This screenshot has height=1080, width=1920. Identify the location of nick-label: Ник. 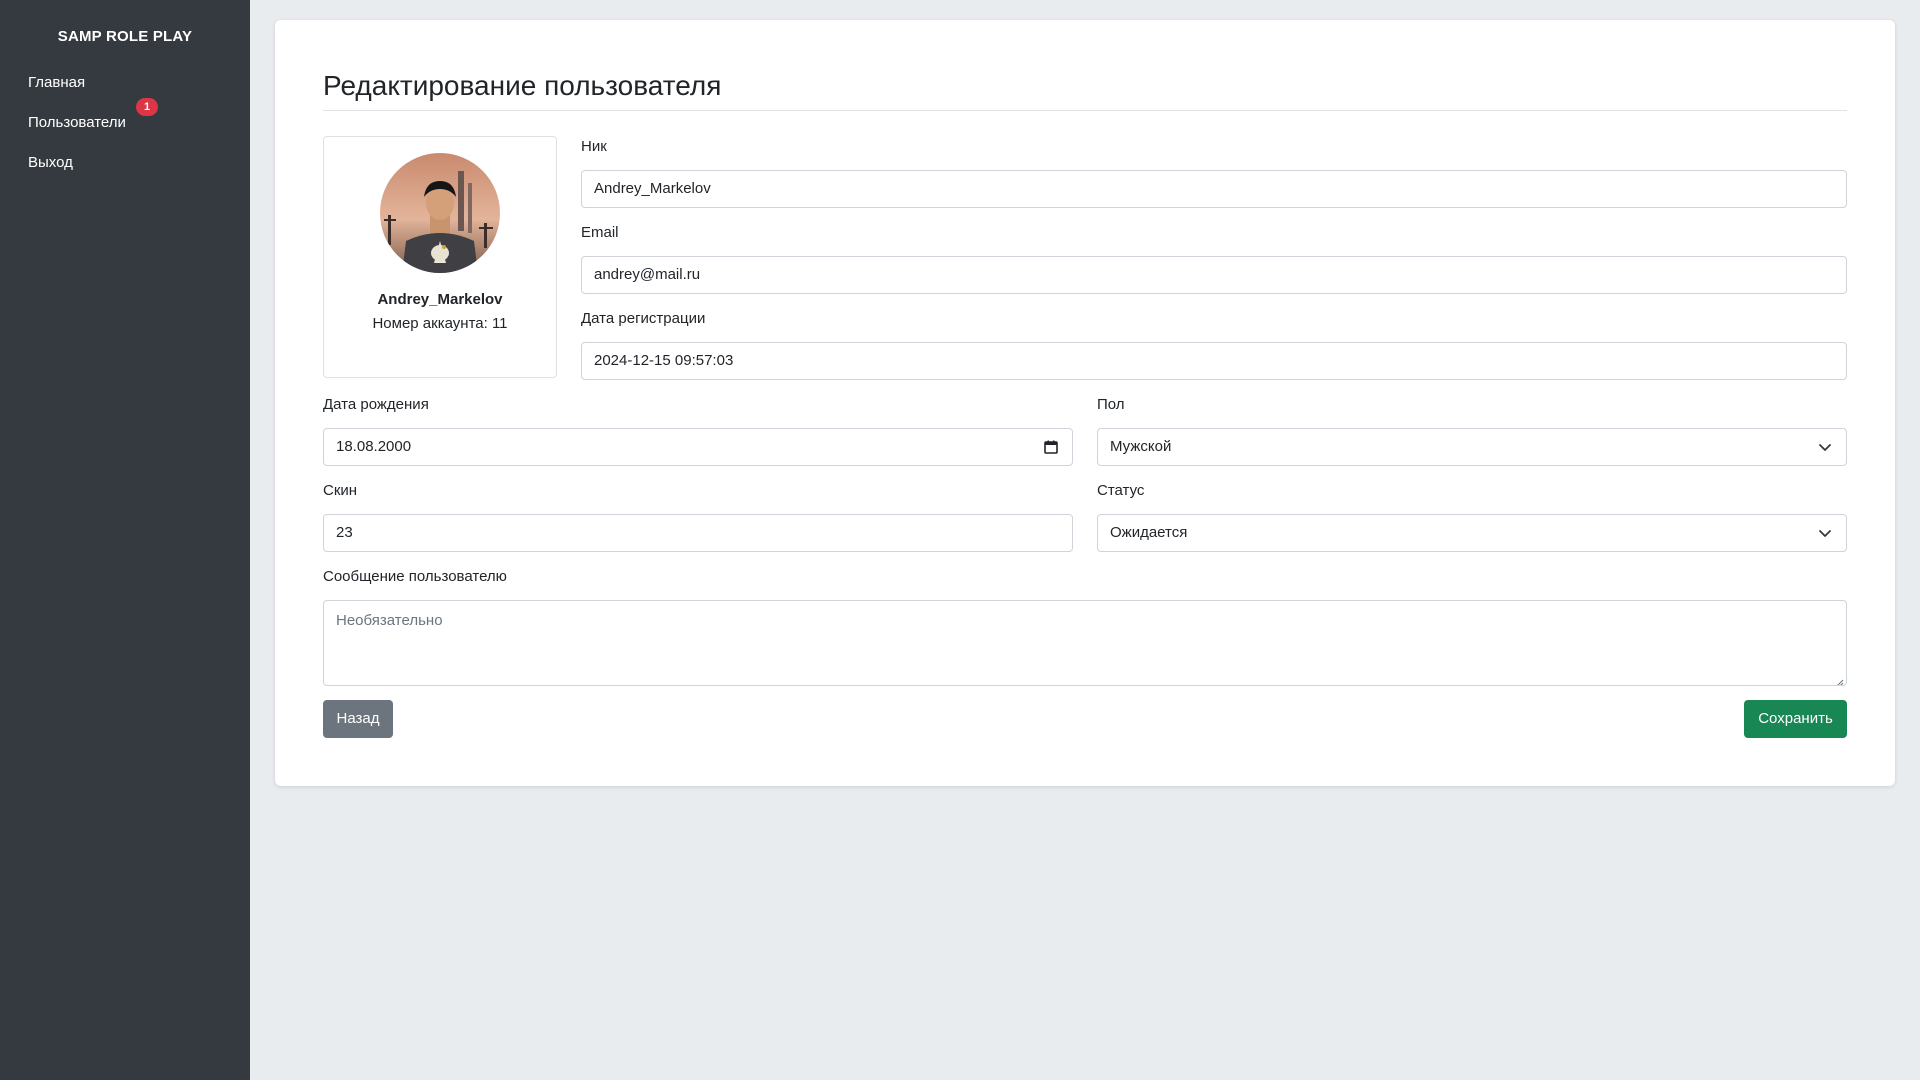
(594, 146).